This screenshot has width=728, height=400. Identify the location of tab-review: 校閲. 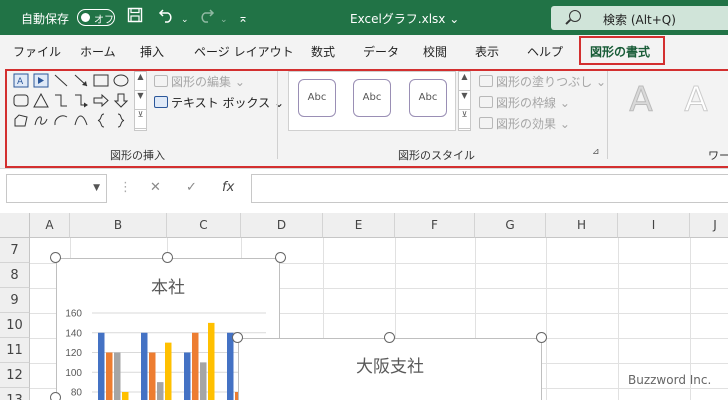
(435, 51).